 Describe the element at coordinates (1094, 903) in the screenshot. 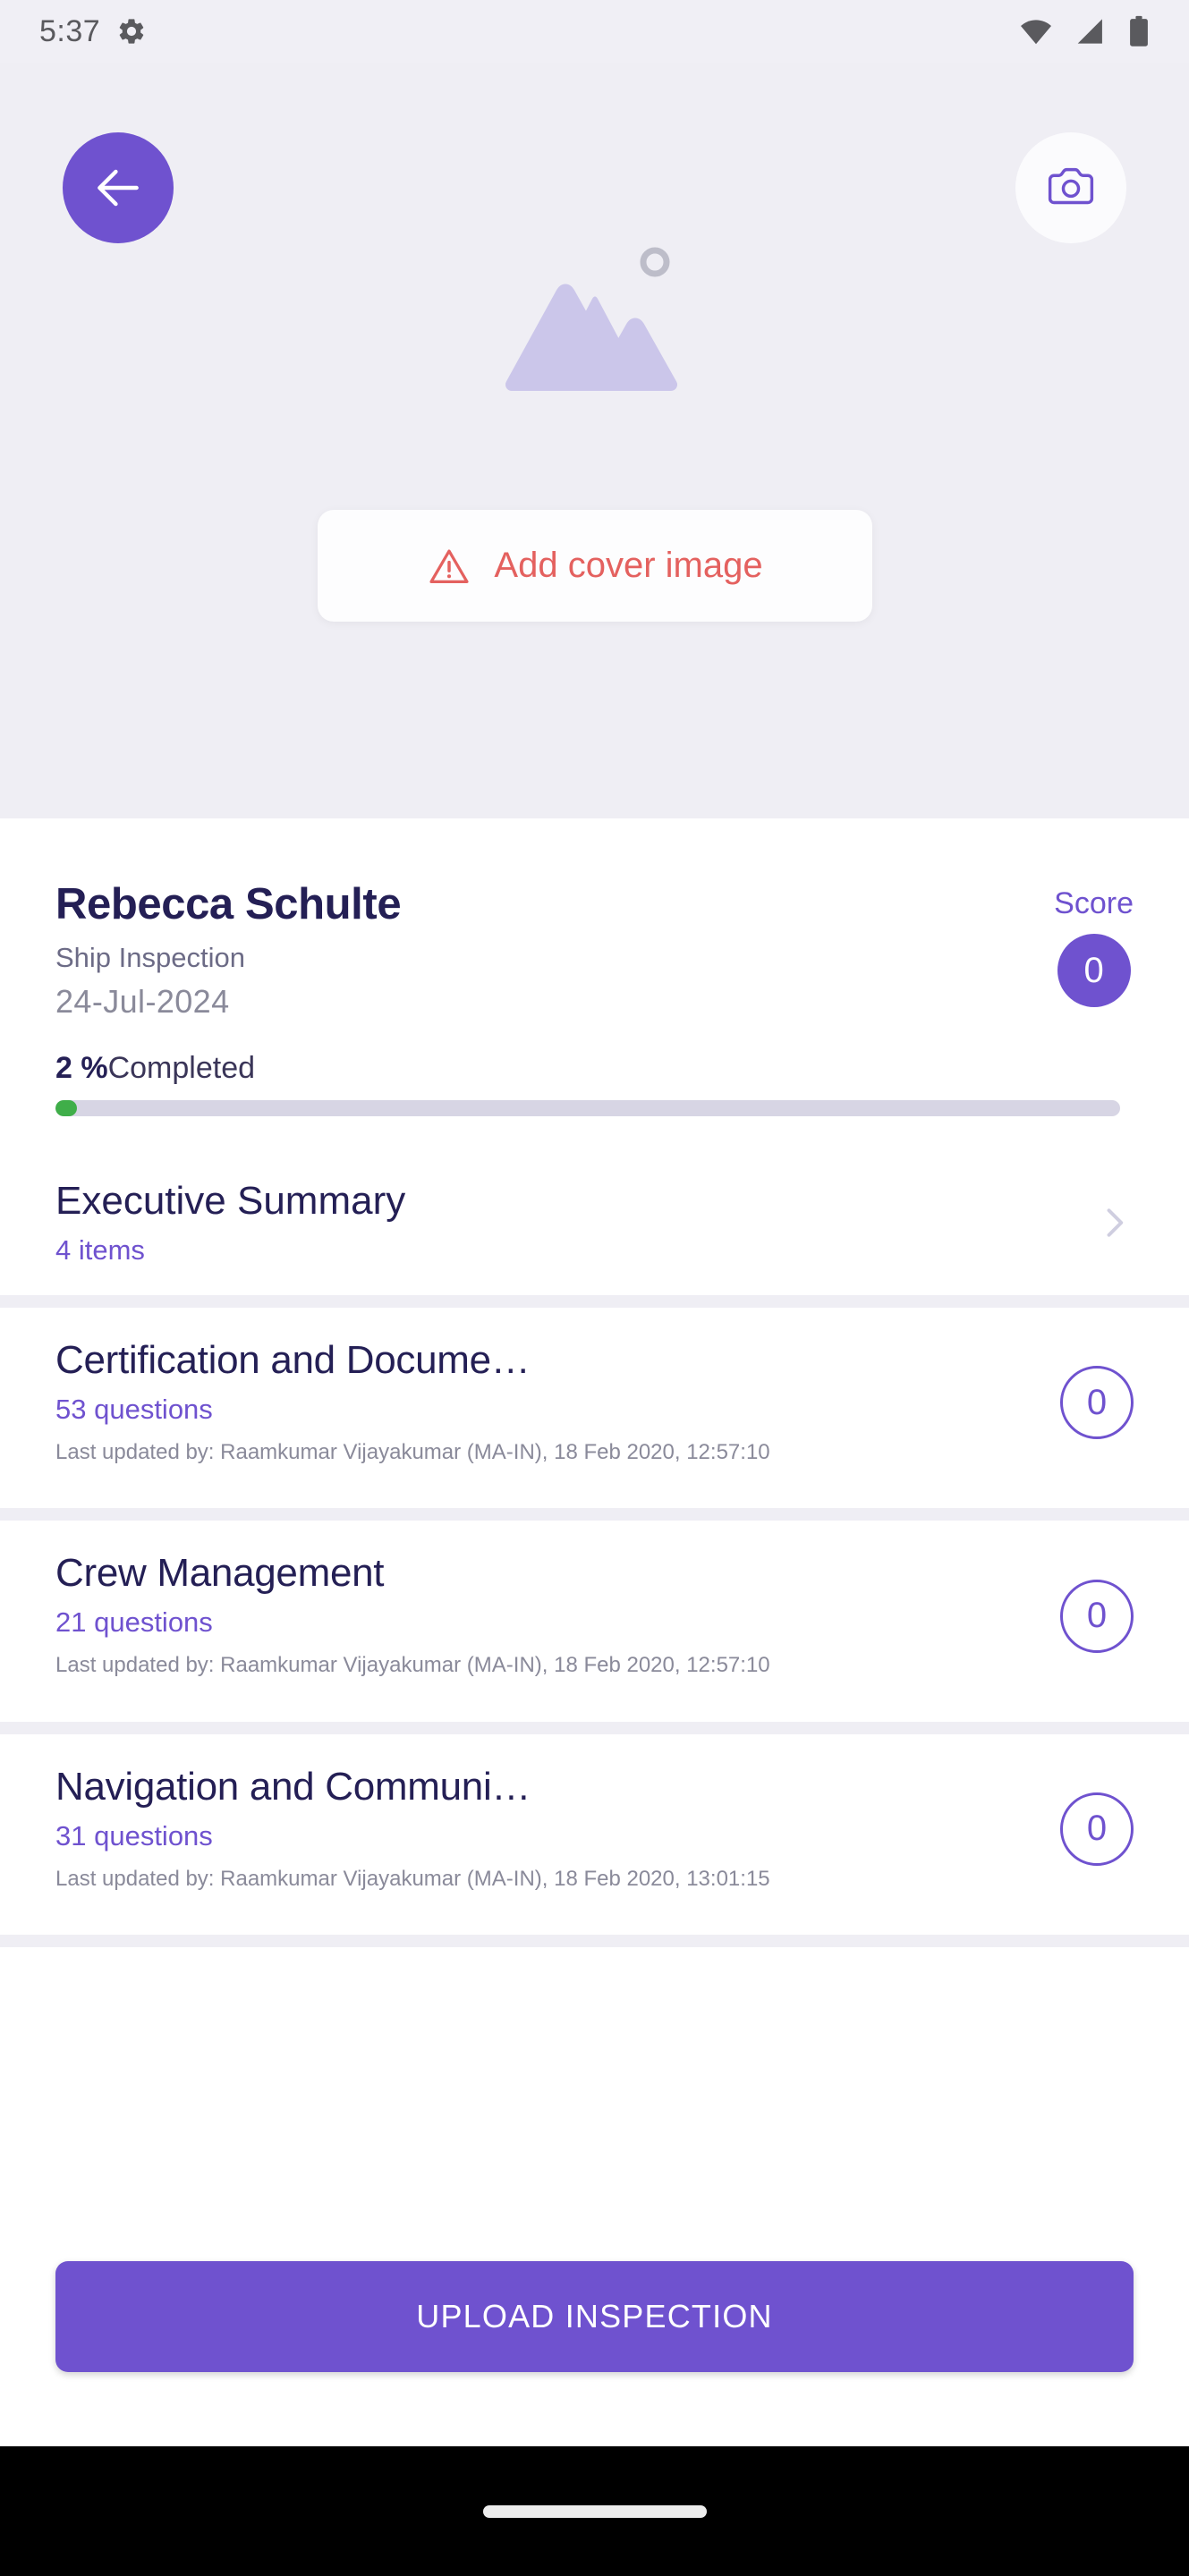

I see `score-label: Score` at that location.